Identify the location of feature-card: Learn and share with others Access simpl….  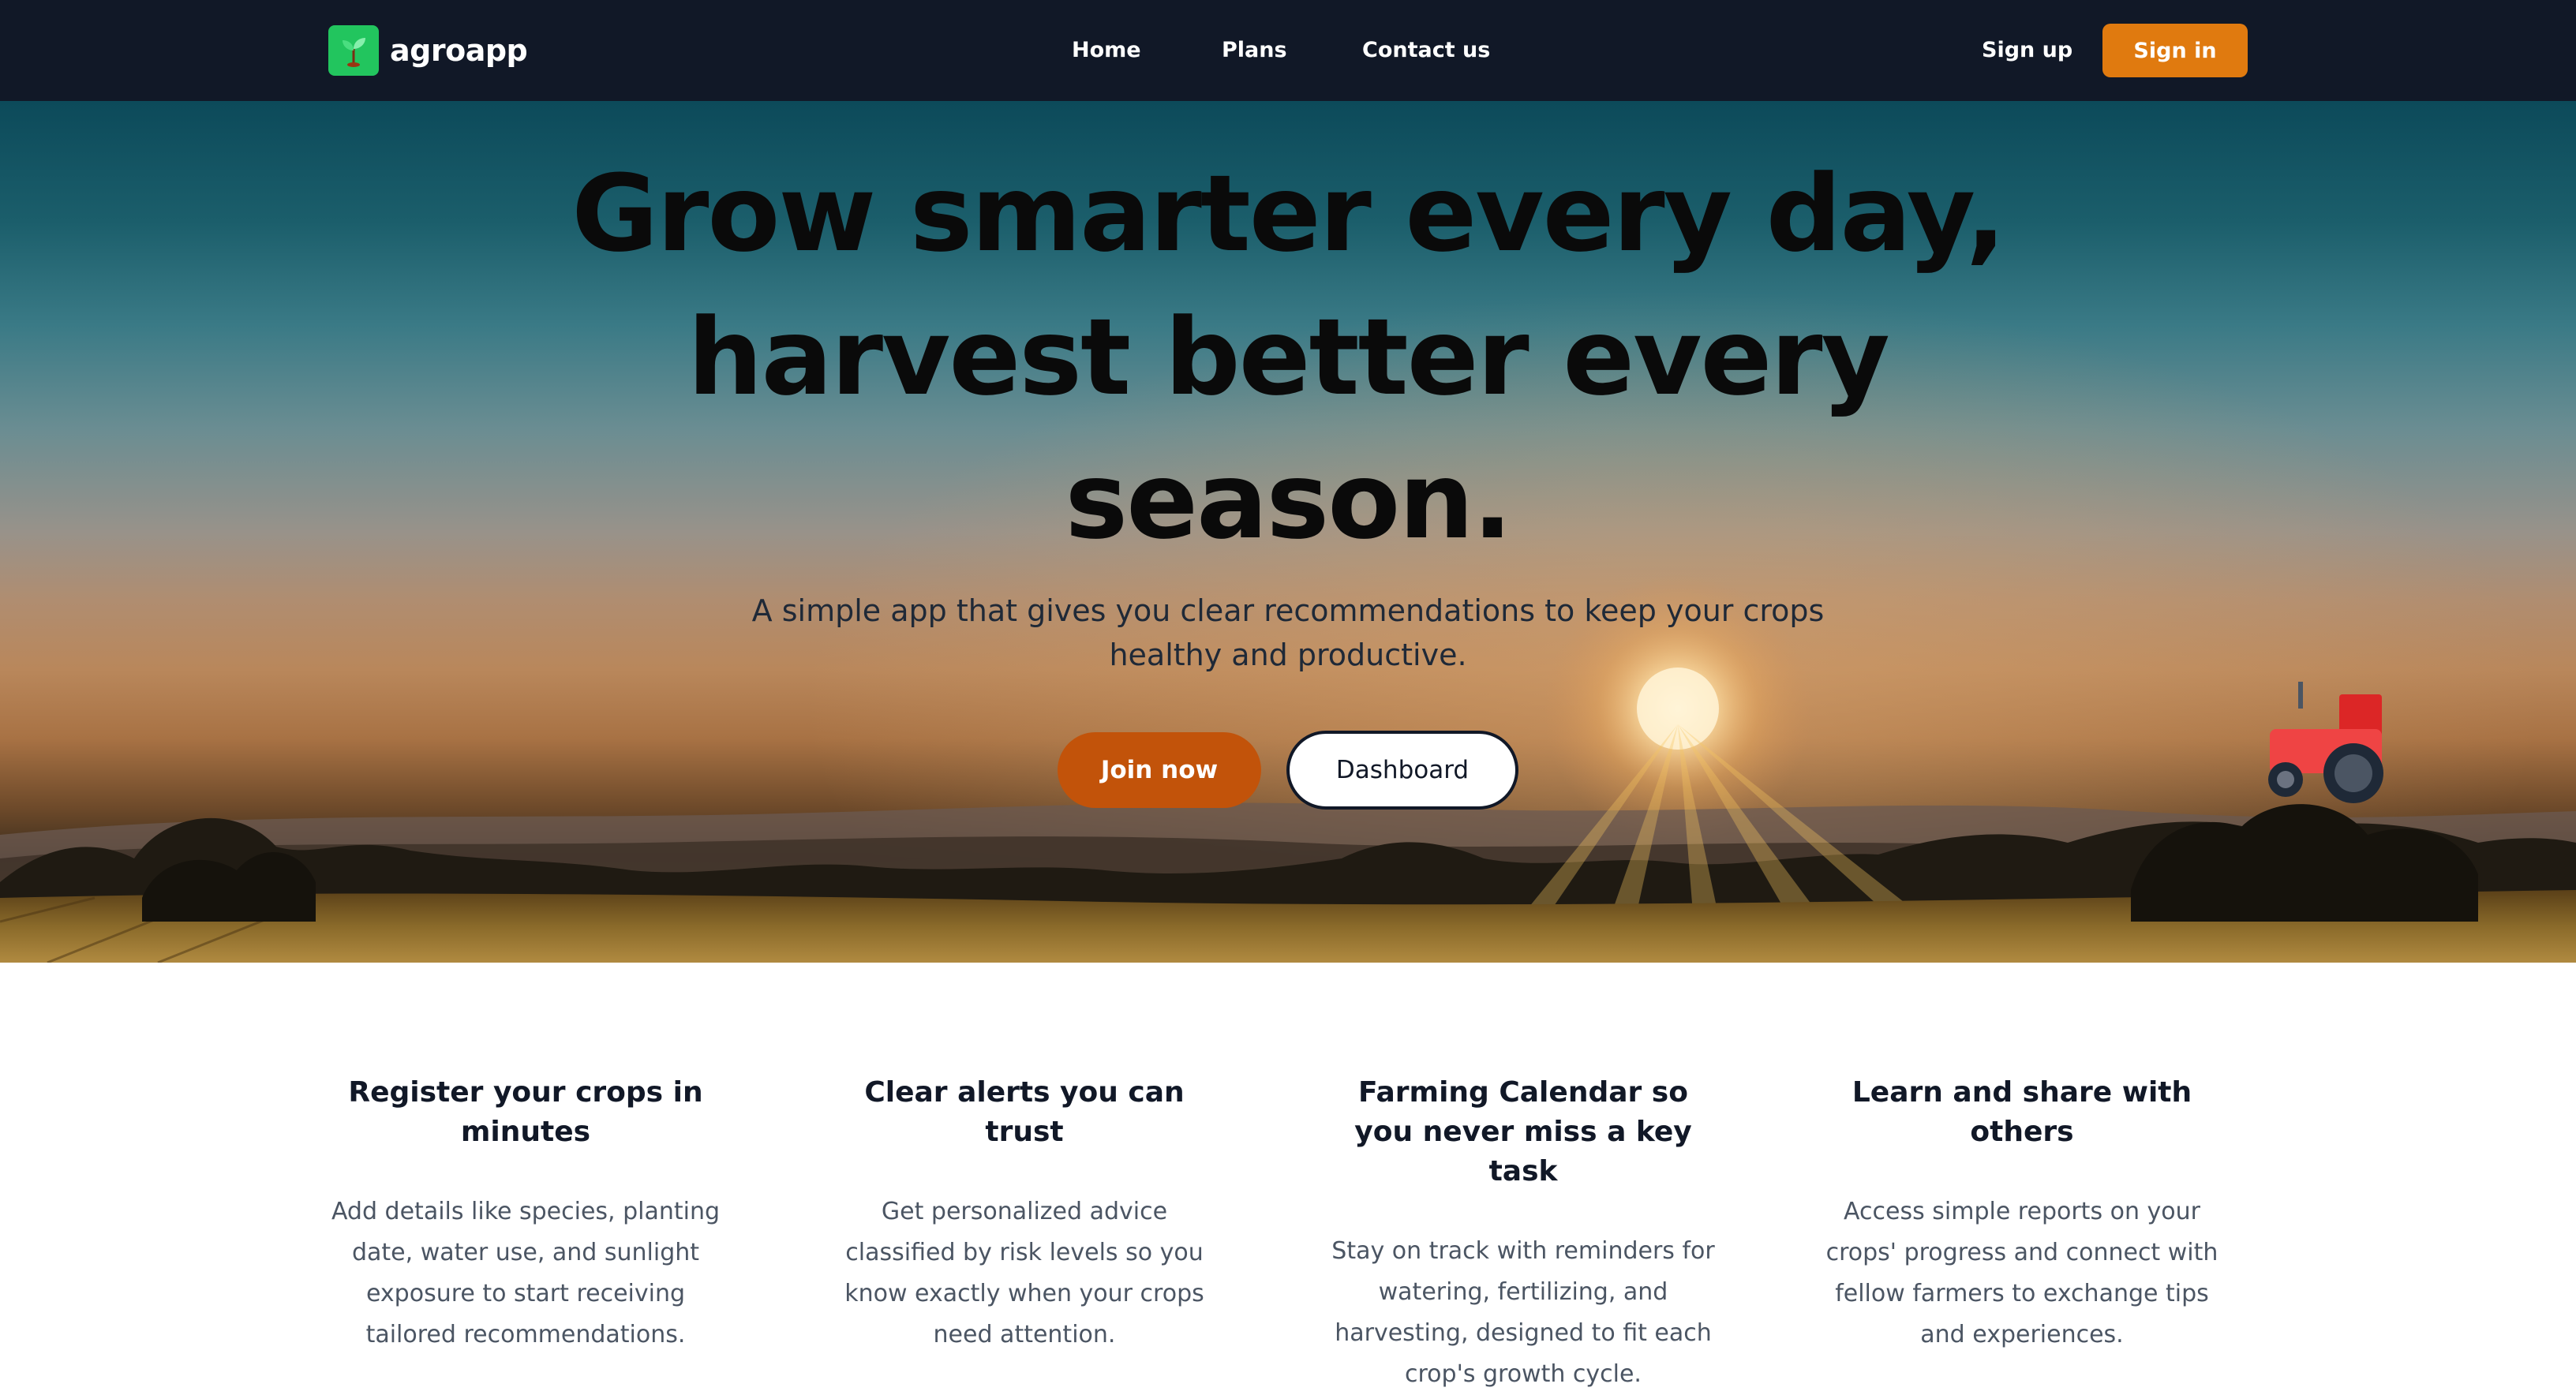
(2022, 1214).